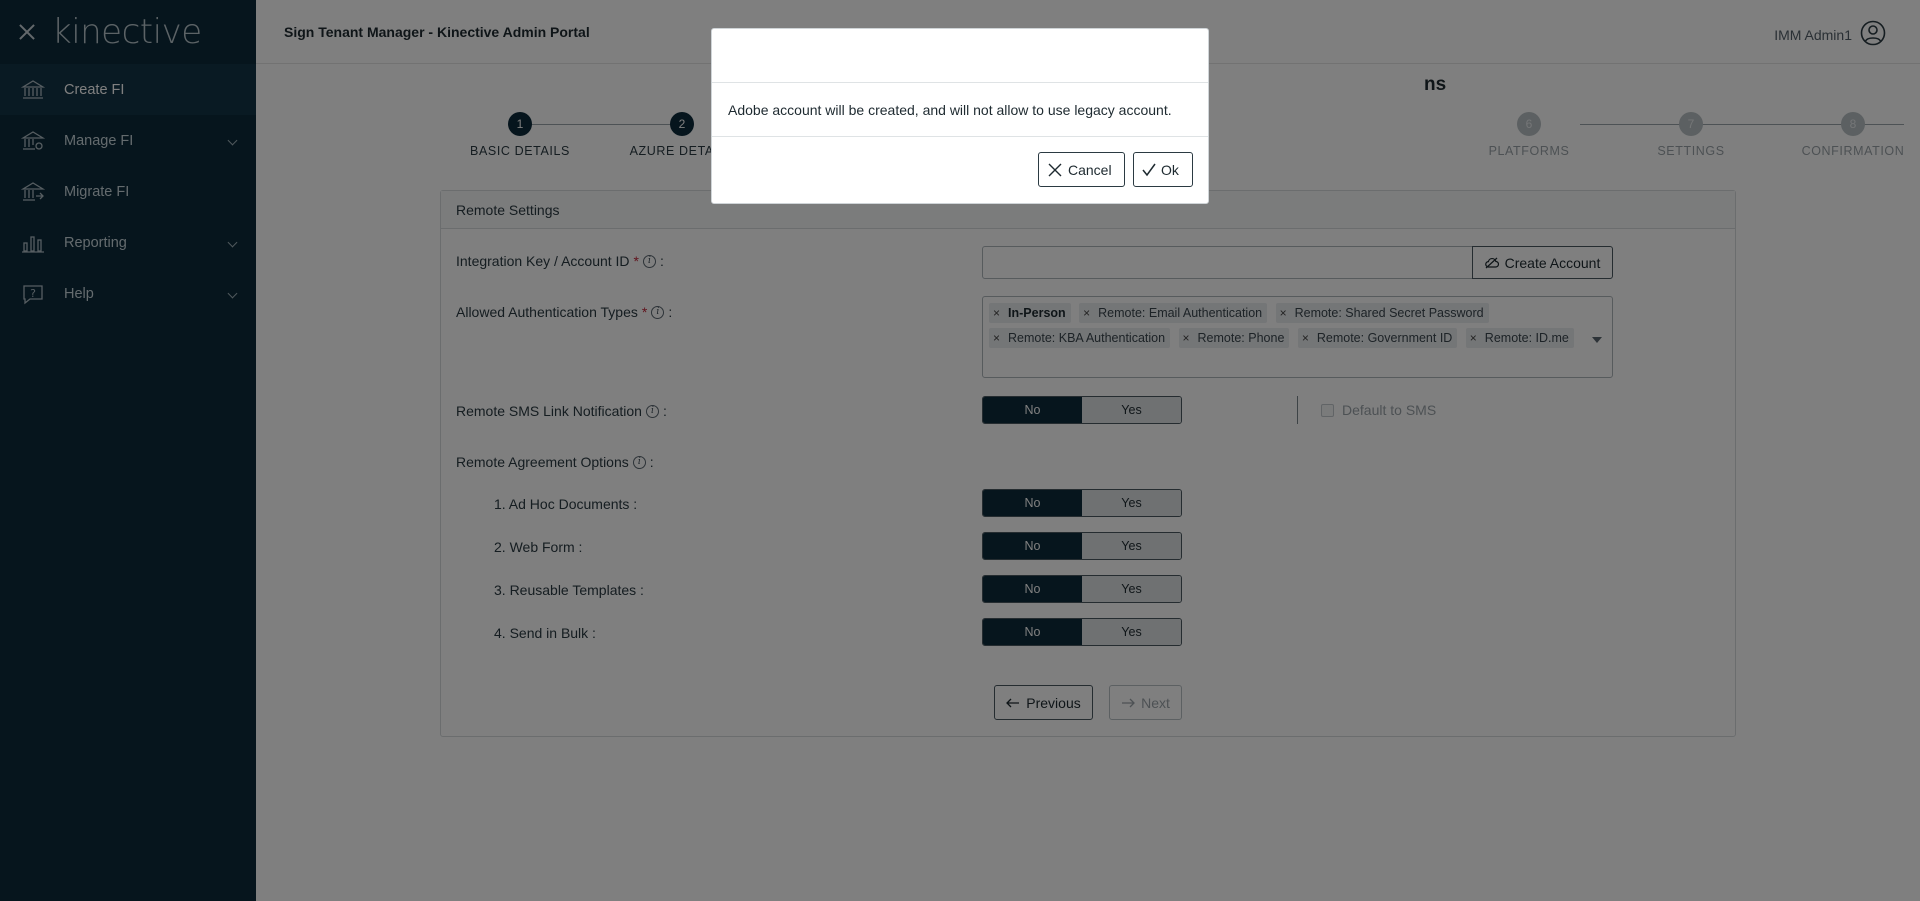 This screenshot has width=1920, height=901. Describe the element at coordinates (960, 170) in the screenshot. I see `dialog-footer: Cancel Ok` at that location.